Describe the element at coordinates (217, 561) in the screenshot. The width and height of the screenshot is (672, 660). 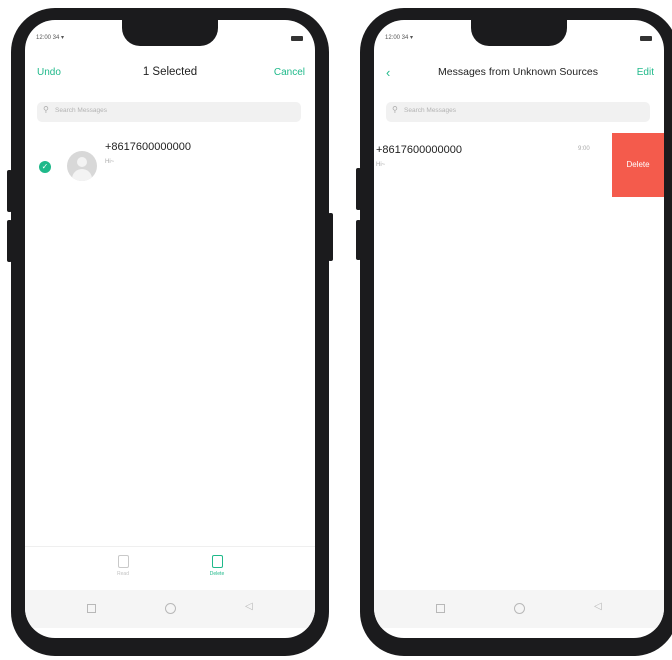
I see `delete-icon` at that location.